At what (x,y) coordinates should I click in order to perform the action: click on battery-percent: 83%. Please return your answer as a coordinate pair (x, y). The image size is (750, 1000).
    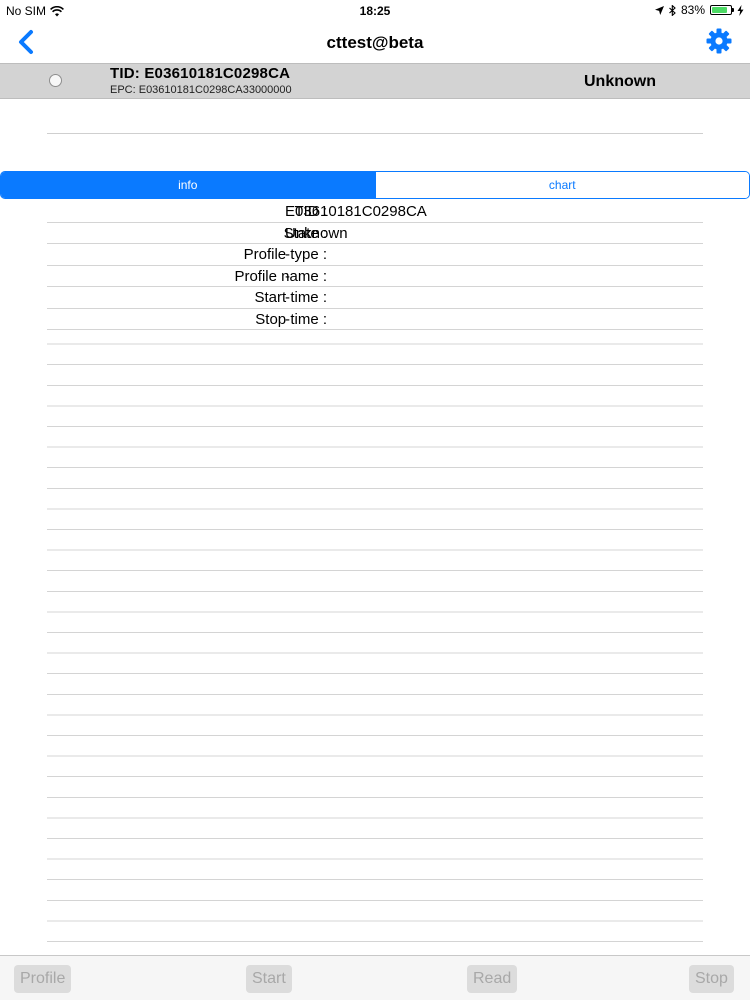
    Looking at the image, I should click on (692, 10).